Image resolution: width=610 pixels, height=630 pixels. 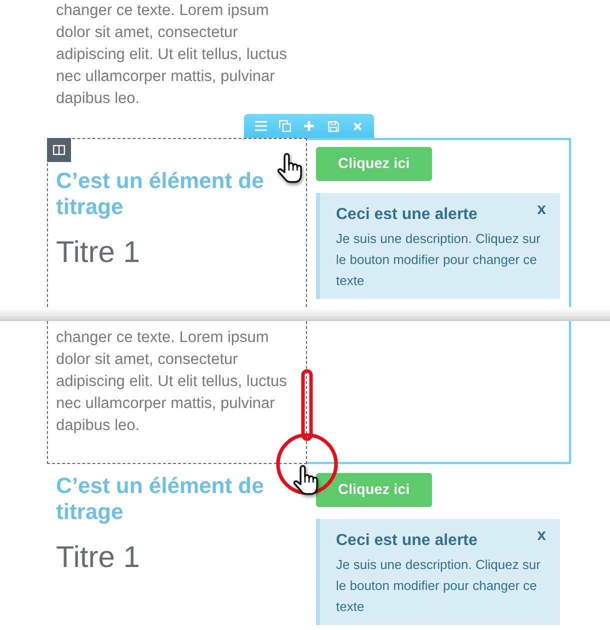 I want to click on resize-handle-highlight, so click(x=307, y=405).